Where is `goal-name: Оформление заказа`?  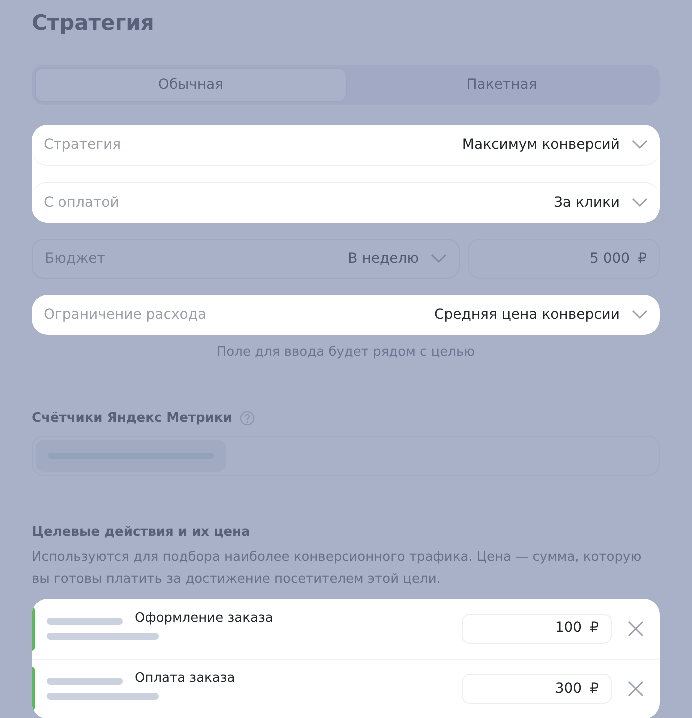 goal-name: Оформление заказа is located at coordinates (204, 619).